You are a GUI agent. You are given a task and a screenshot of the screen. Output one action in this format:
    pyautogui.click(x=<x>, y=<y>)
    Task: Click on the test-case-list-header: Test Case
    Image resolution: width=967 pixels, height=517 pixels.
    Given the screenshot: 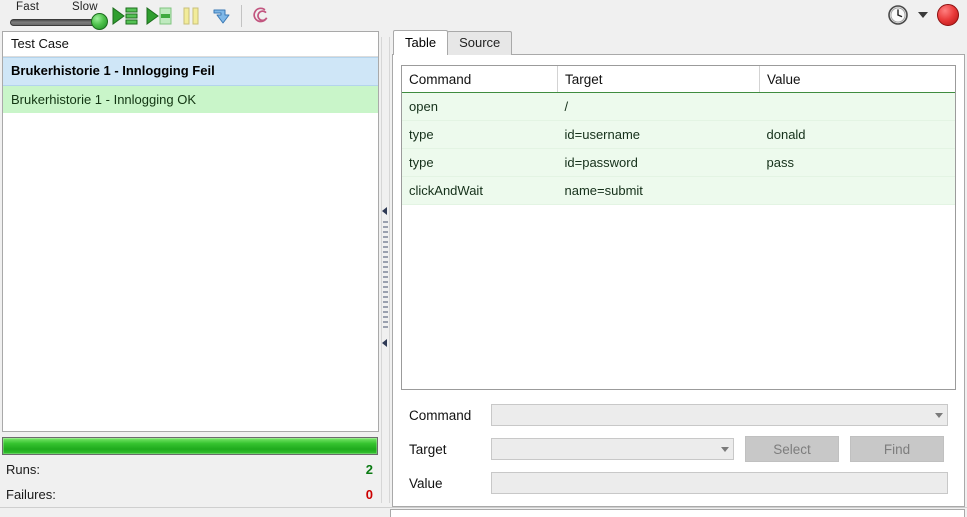 What is the action you would take?
    pyautogui.click(x=190, y=44)
    